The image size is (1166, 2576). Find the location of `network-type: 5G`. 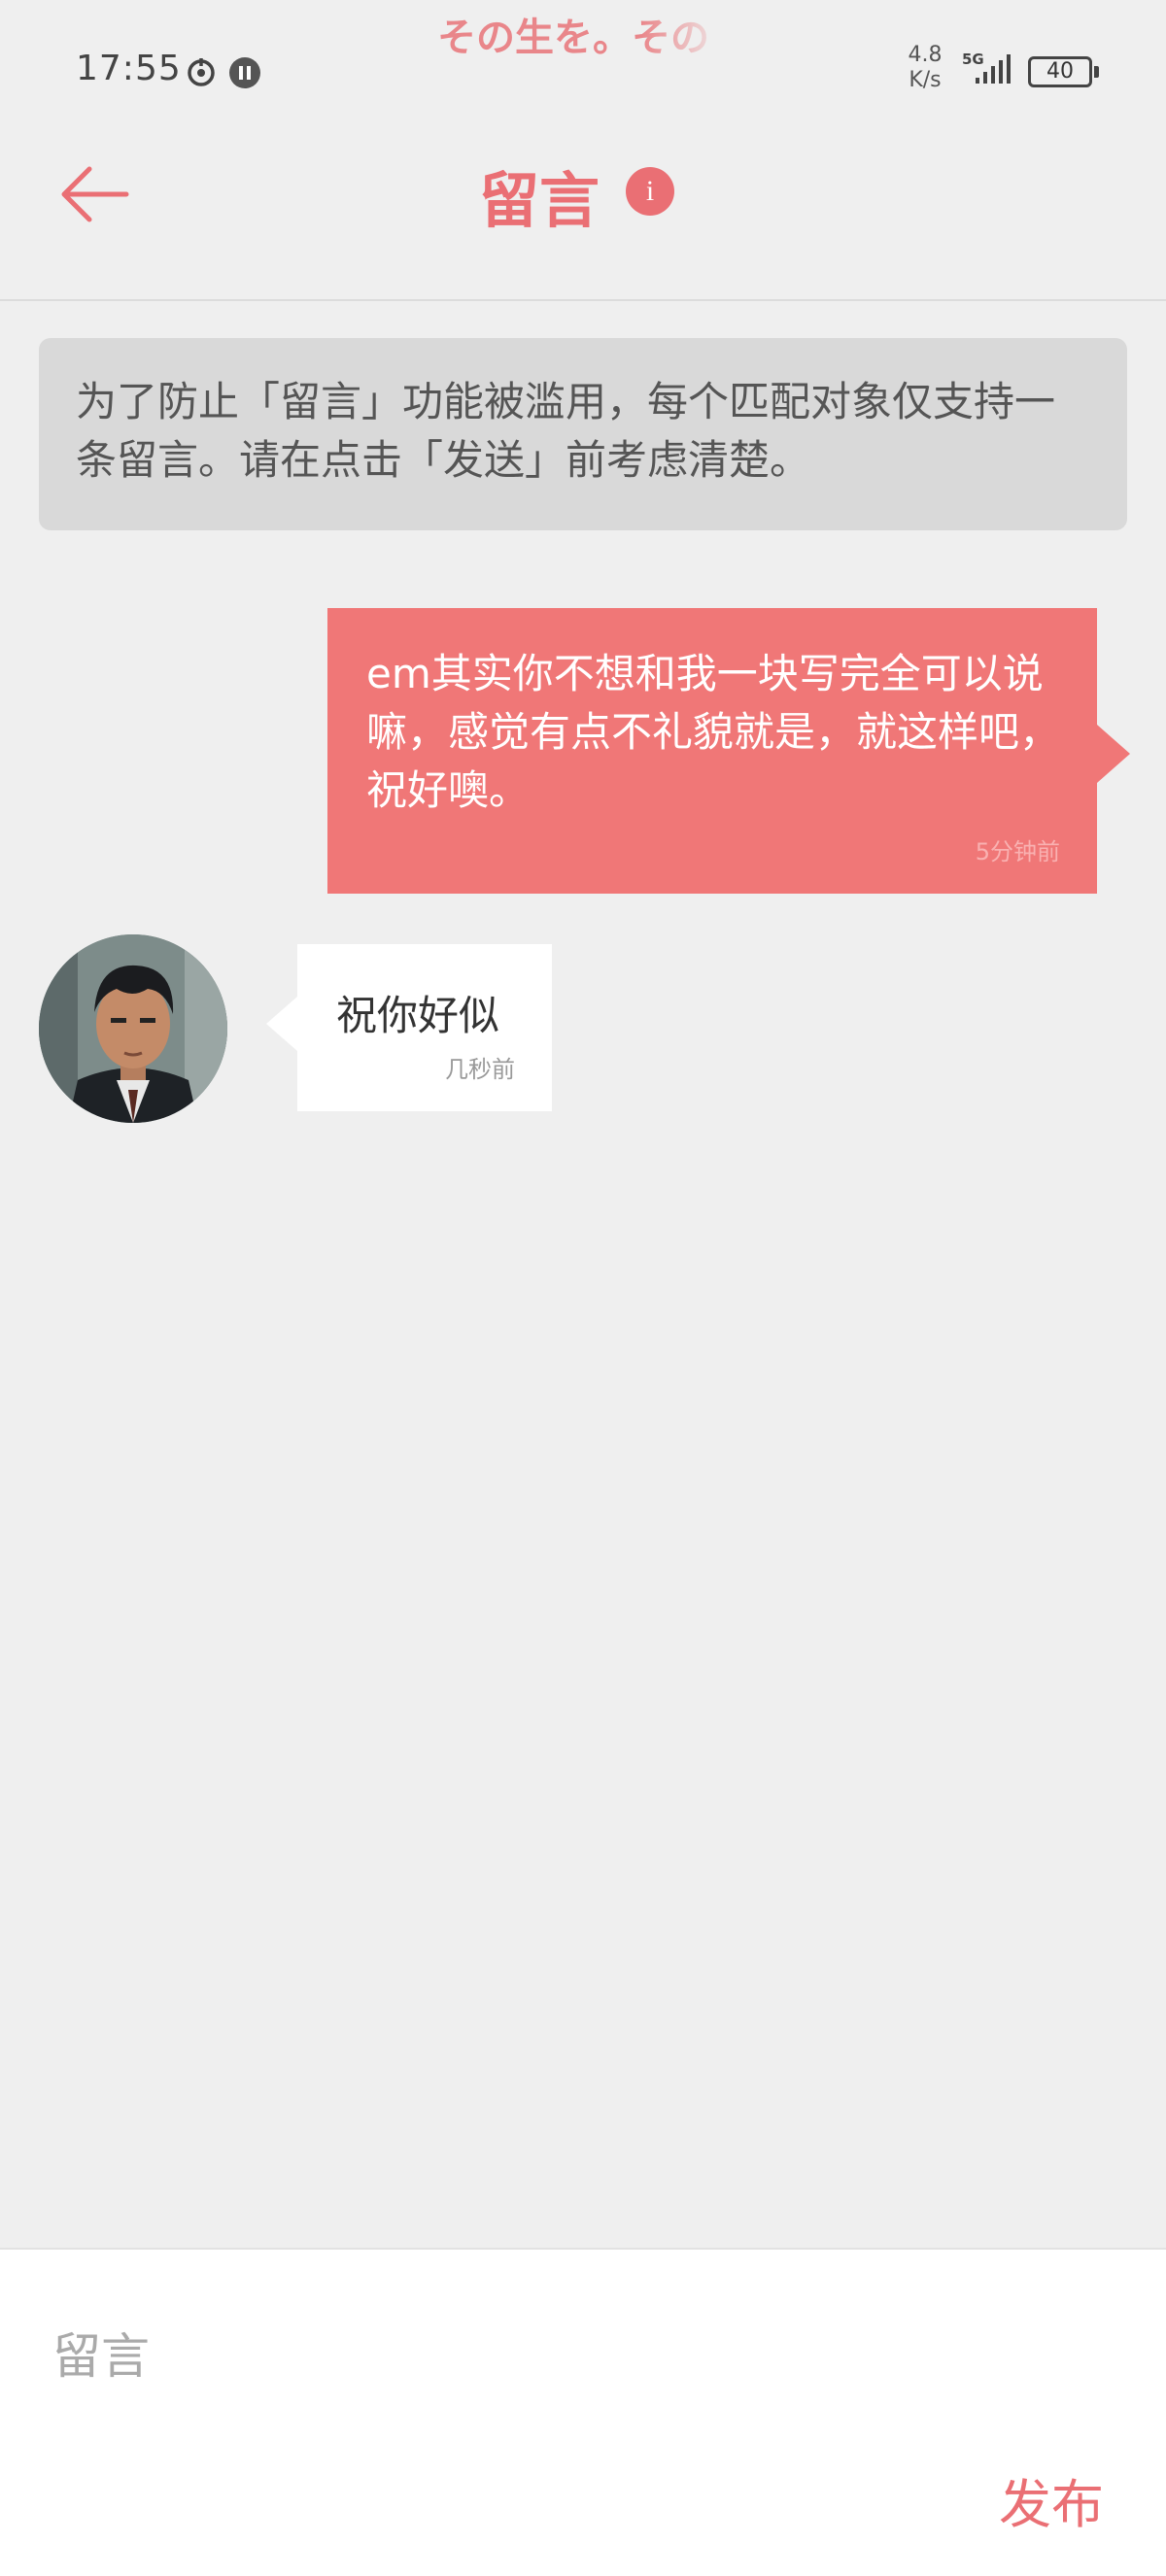

network-type: 5G is located at coordinates (973, 59).